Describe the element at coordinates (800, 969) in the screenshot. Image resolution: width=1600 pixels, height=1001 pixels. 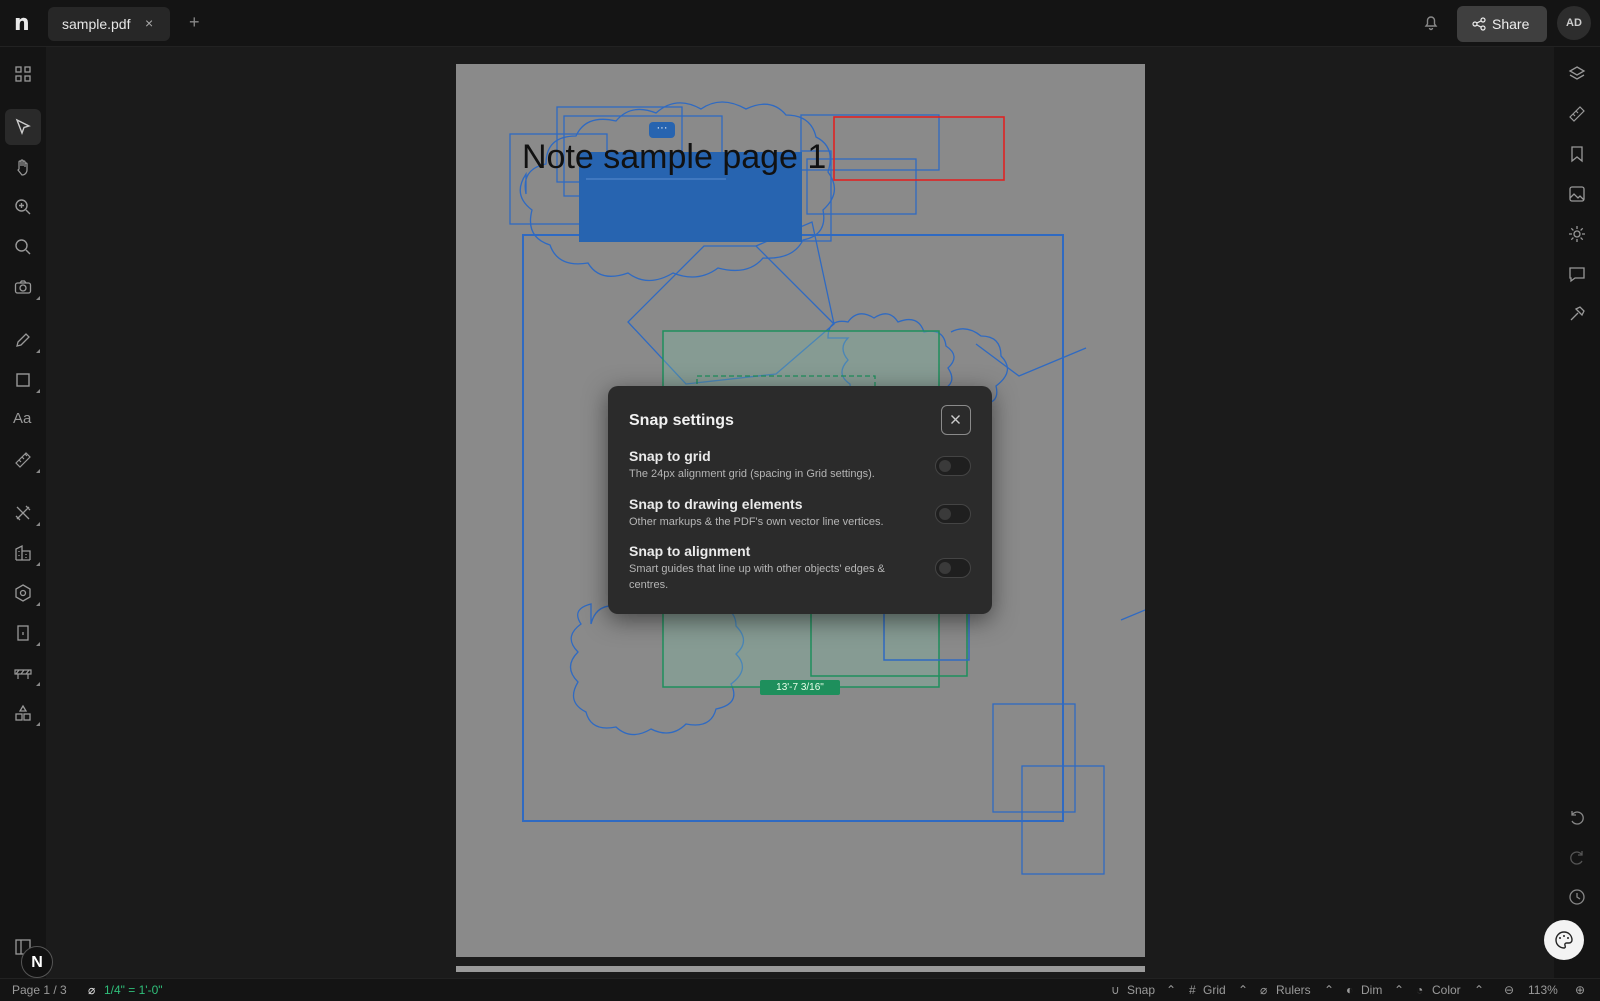
I see `page-2-edge` at that location.